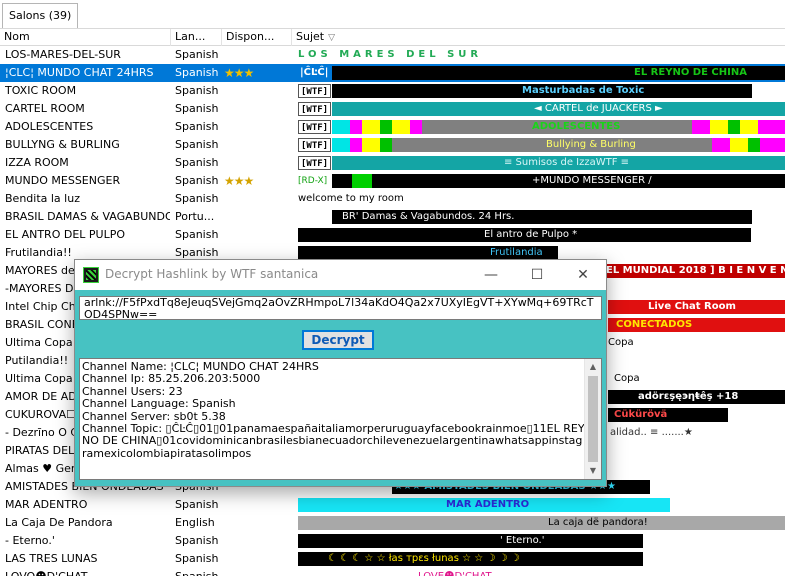  What do you see at coordinates (541, 541) in the screenshot?
I see `room-topic: ' Eterno.'` at bounding box center [541, 541].